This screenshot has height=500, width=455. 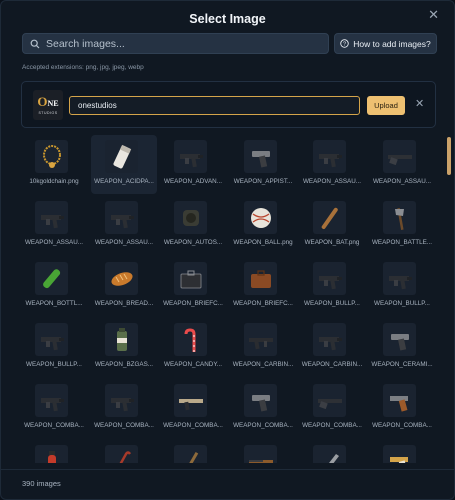 I want to click on image-tile: 10kgoldchain.png, so click(x=54, y=164).